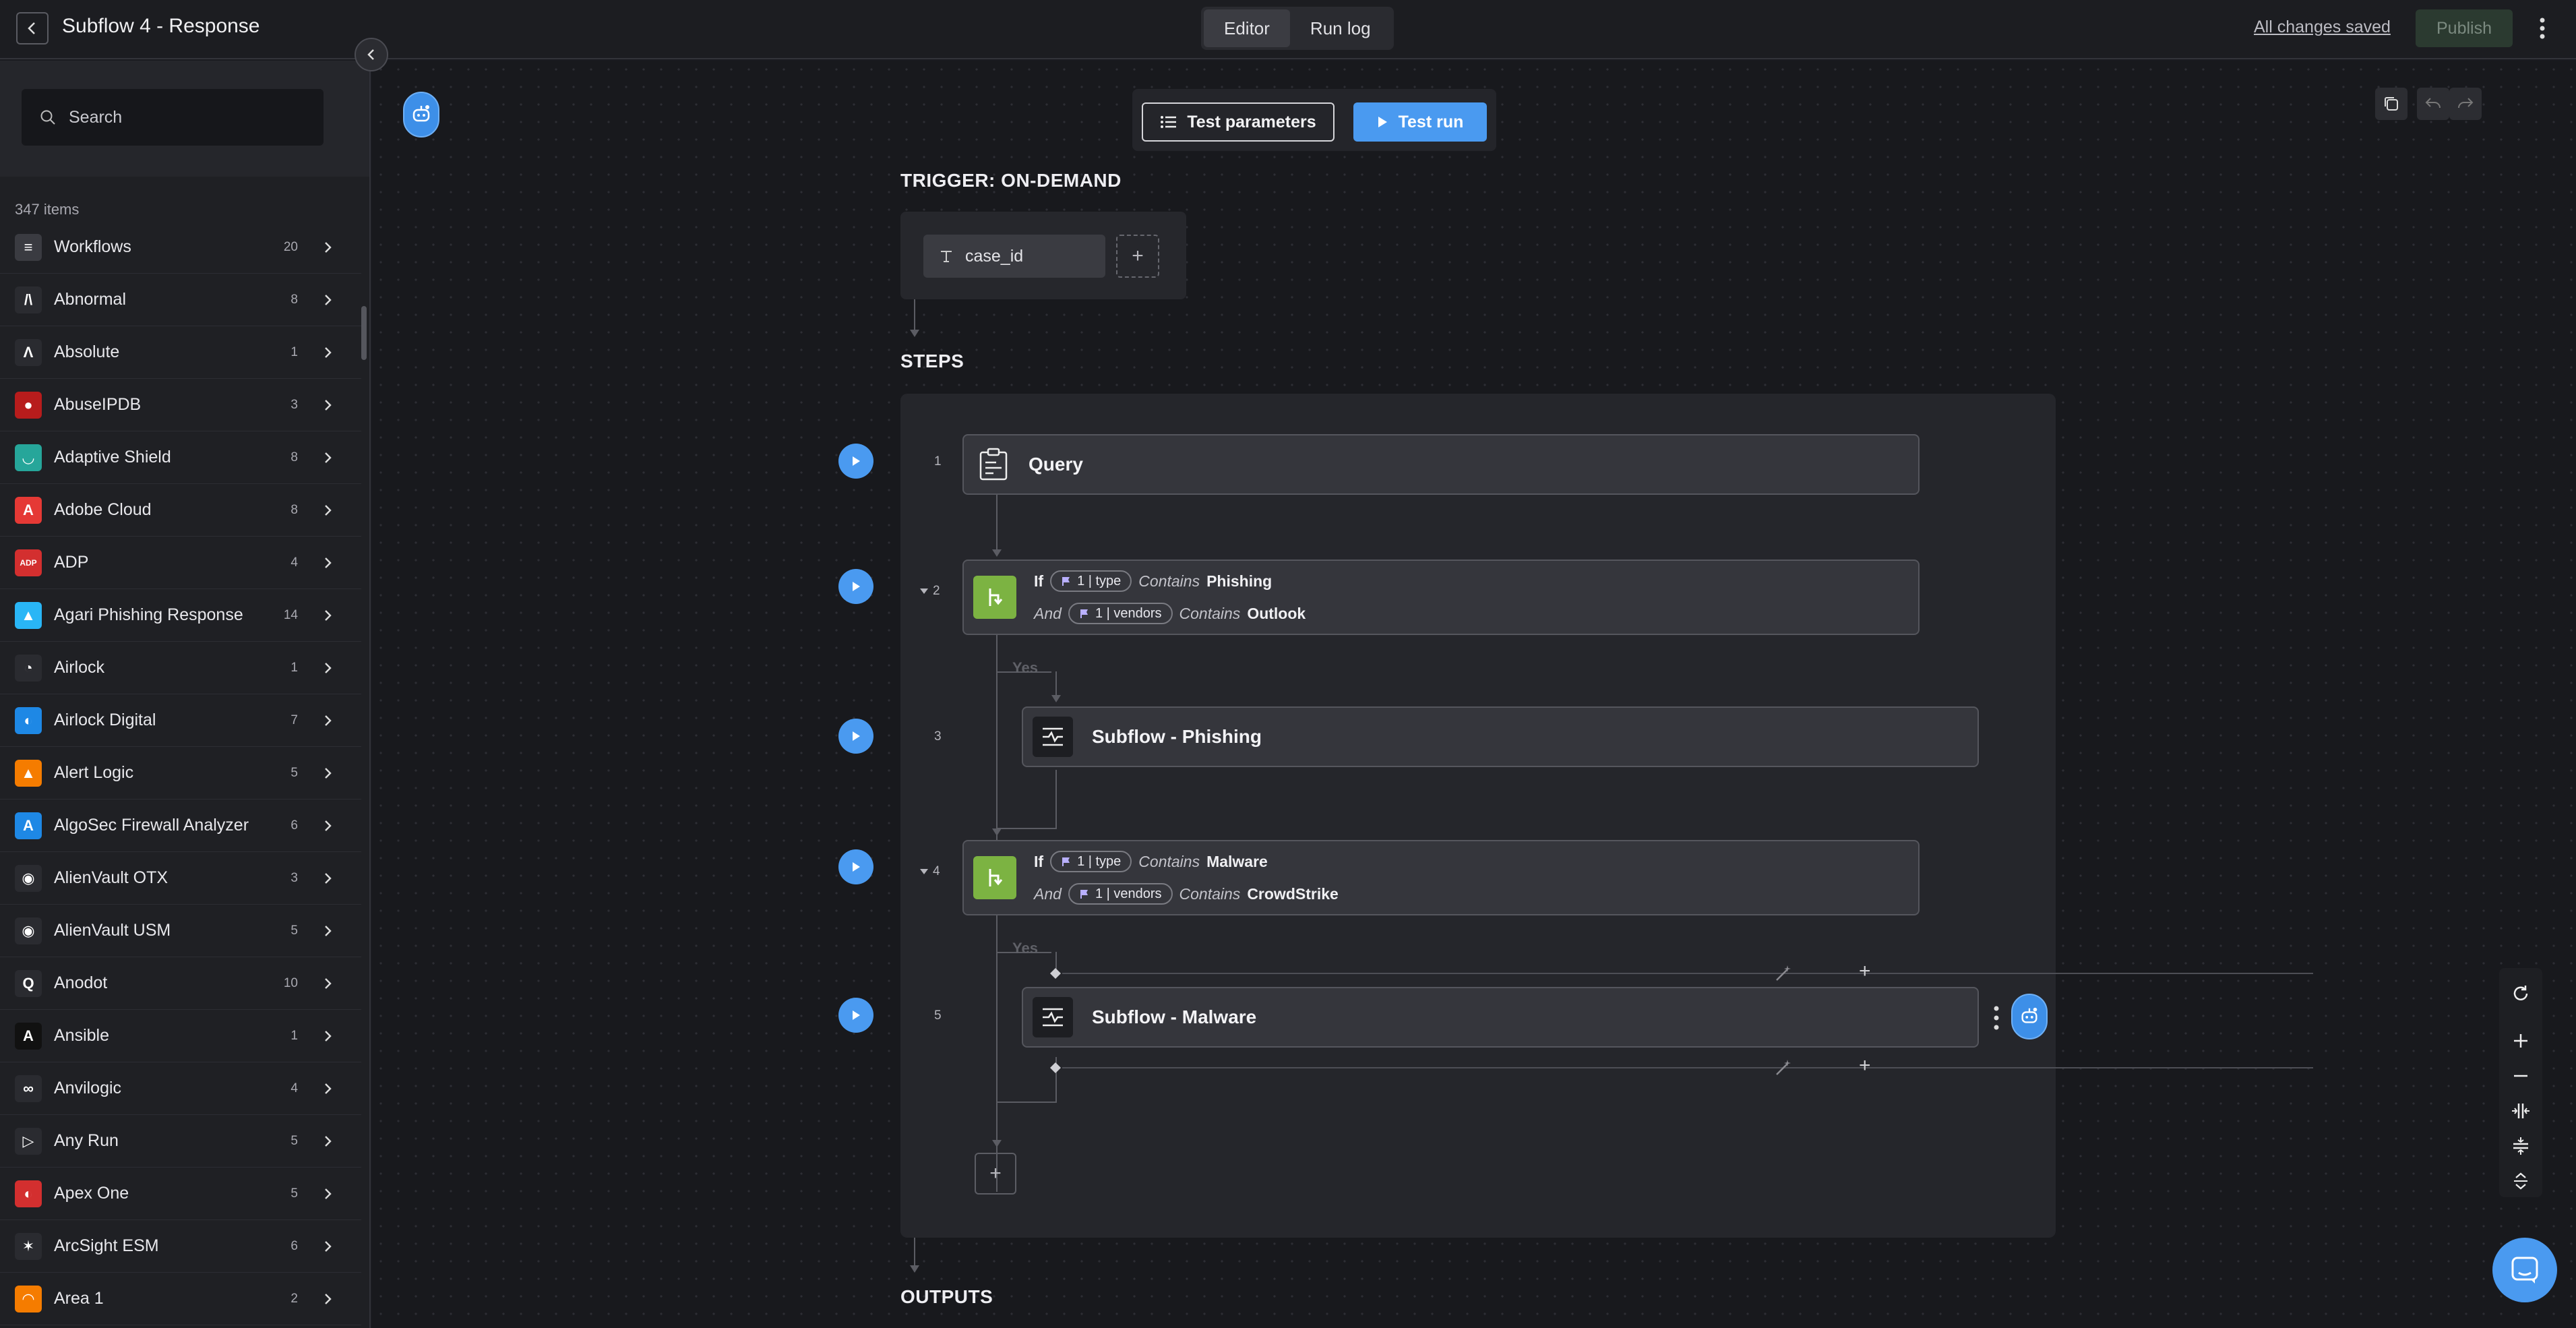  What do you see at coordinates (2465, 104) in the screenshot?
I see `redo-button` at bounding box center [2465, 104].